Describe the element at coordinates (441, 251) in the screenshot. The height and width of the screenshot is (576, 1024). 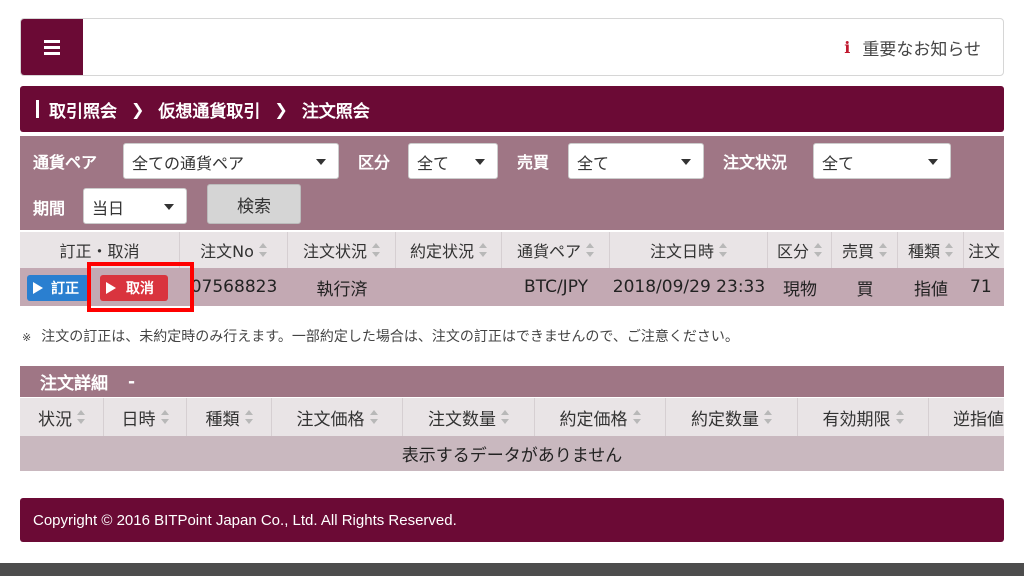
I see `column-label: 約定状況` at that location.